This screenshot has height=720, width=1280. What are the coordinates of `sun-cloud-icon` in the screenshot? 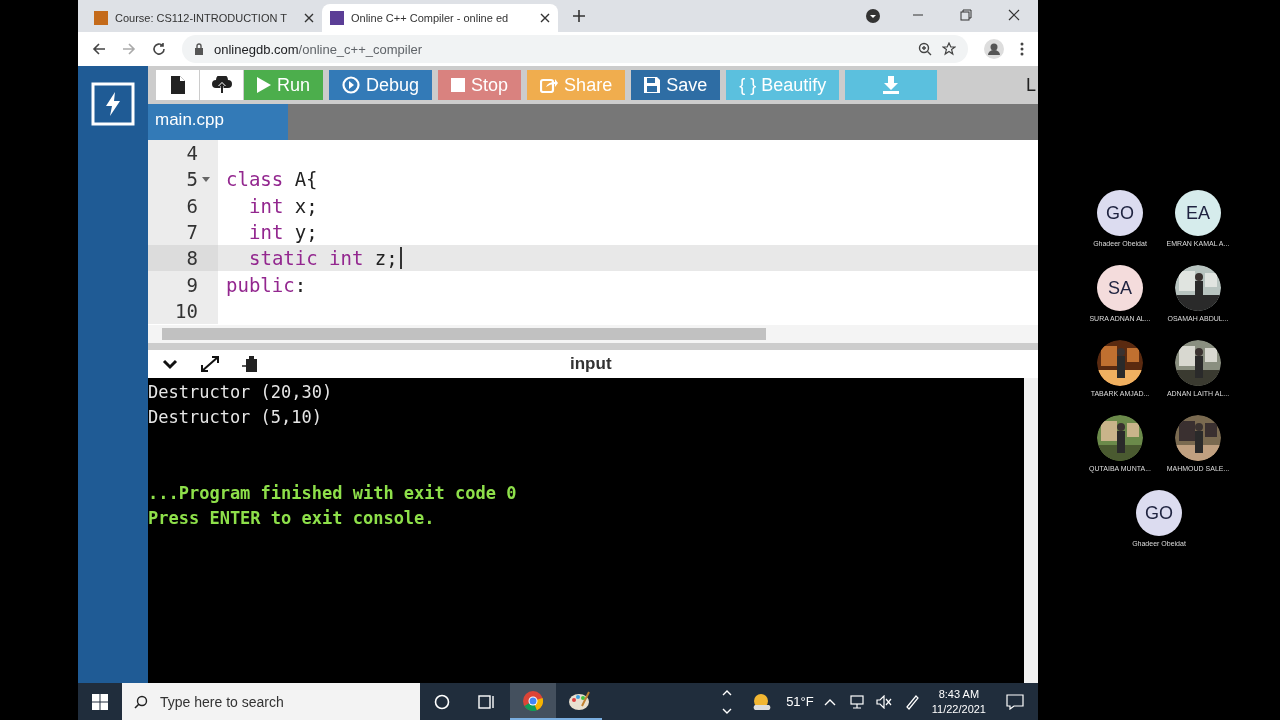 It's located at (762, 701).